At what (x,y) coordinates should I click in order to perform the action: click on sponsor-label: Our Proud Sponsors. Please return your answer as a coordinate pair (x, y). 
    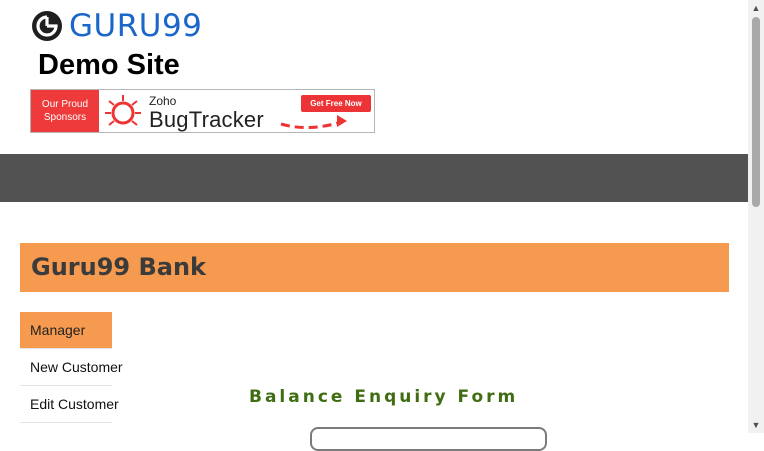
    Looking at the image, I should click on (65, 111).